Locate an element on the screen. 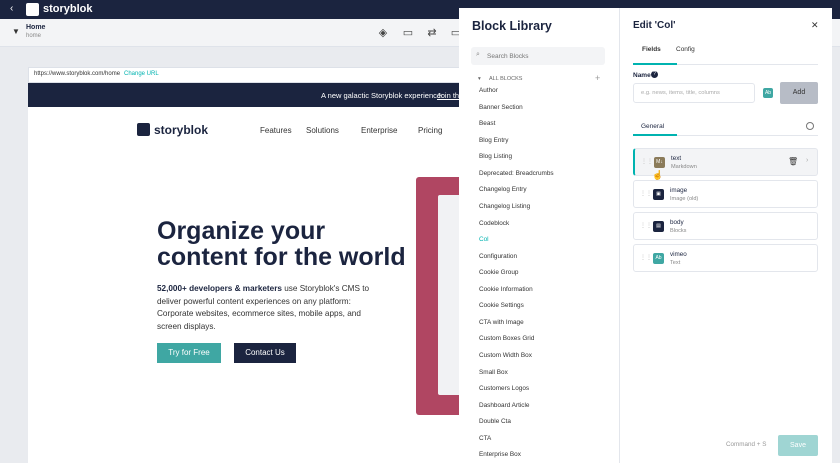  storyblok-logo is located at coordinates (32, 9).